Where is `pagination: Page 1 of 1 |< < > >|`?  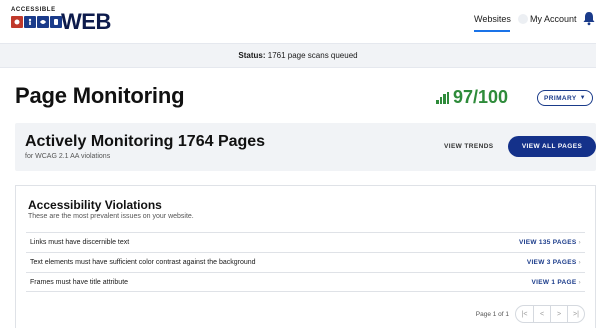
pagination: Page 1 of 1 |< < > >| is located at coordinates (530, 314).